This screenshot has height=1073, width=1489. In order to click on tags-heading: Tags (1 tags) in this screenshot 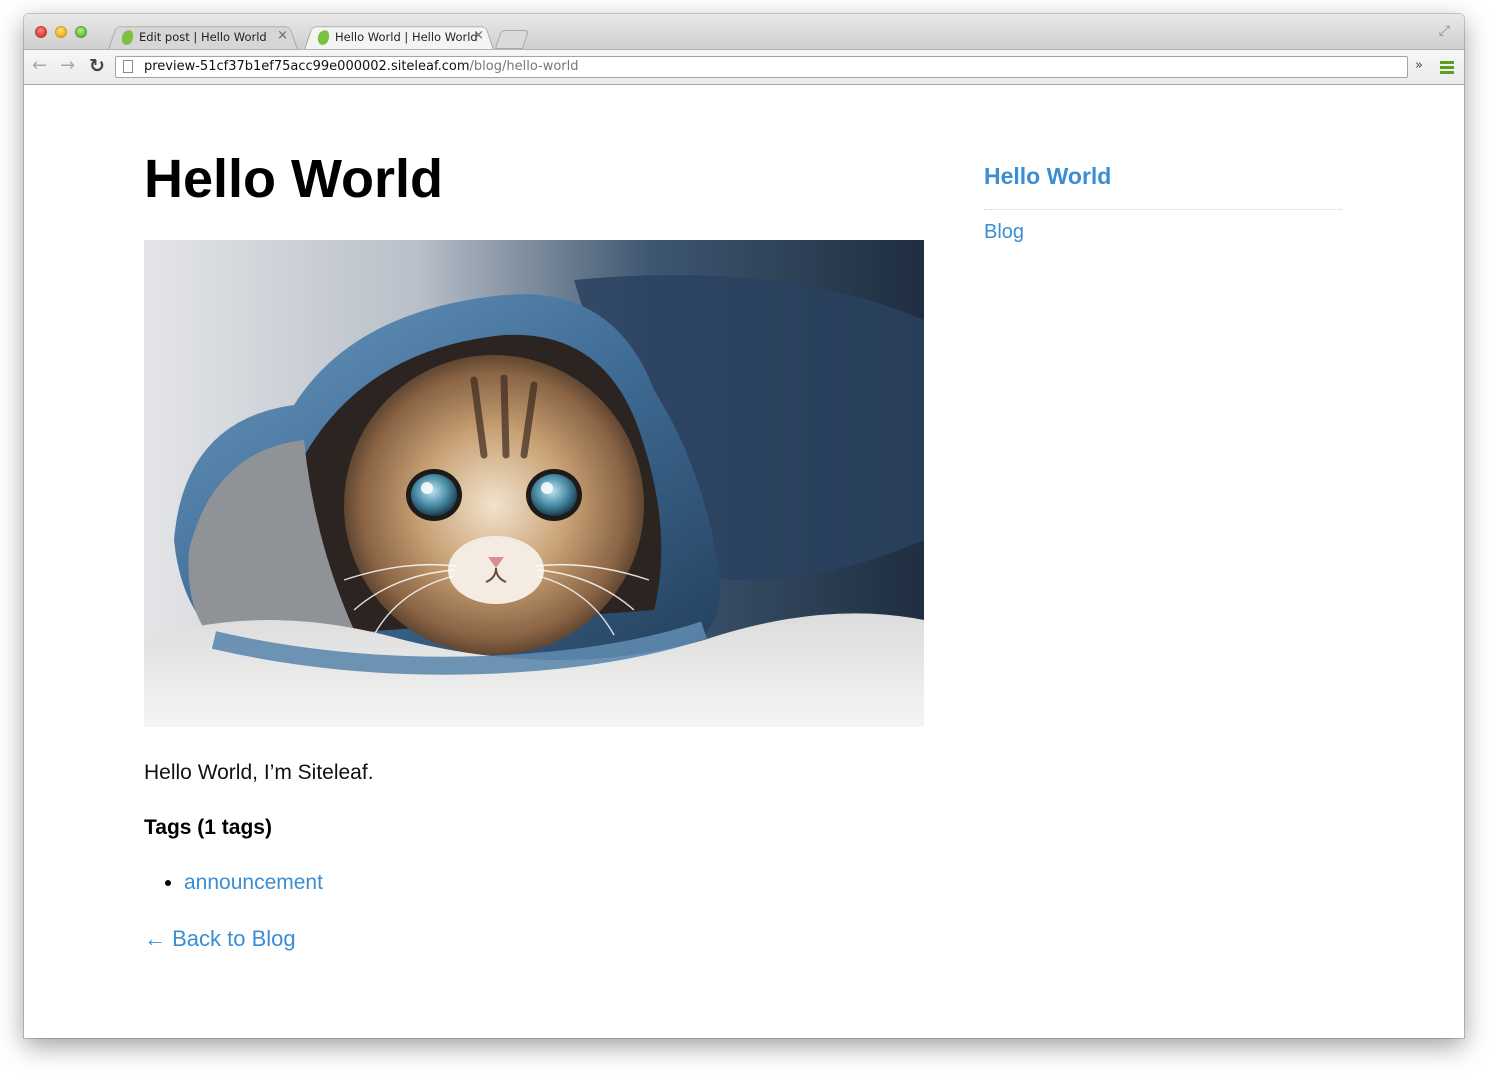, I will do `click(208, 827)`.